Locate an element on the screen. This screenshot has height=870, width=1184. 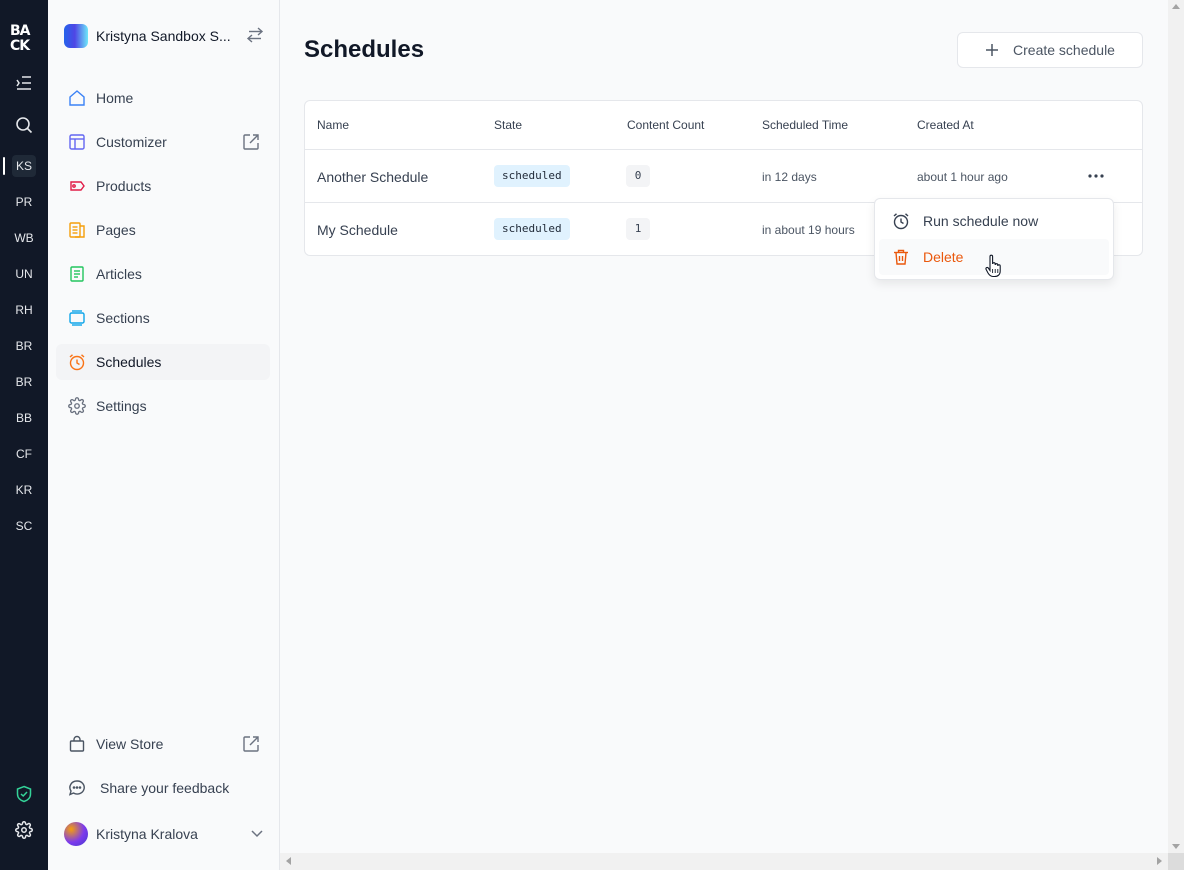
column-header-name: Name is located at coordinates (333, 125).